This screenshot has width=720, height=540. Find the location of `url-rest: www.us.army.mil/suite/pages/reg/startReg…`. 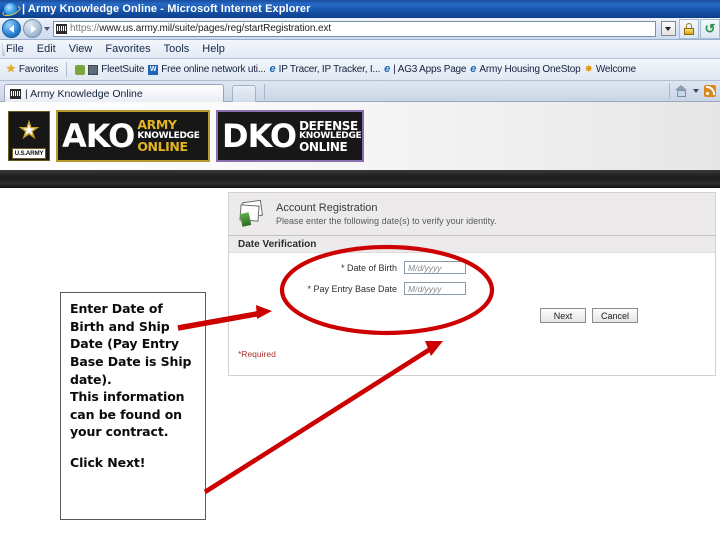

url-rest: www.us.army.mil/suite/pages/reg/startReg… is located at coordinates (215, 28).